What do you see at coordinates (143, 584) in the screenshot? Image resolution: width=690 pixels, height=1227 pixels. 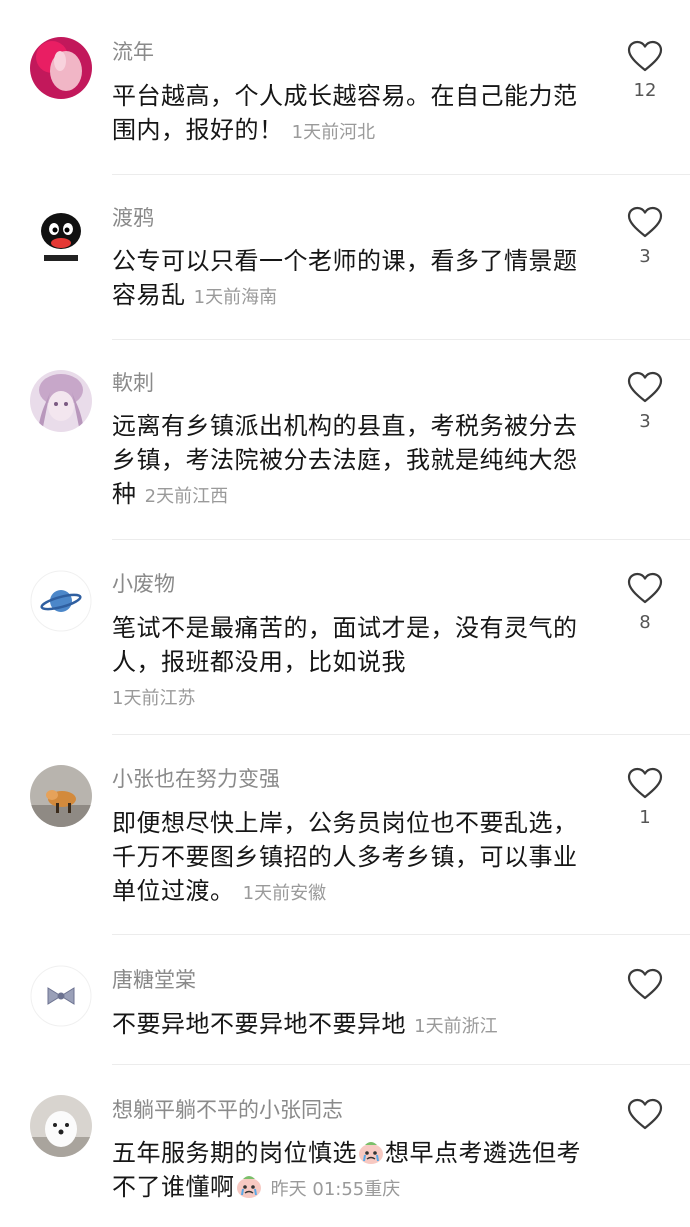 I see `username: 小废物` at bounding box center [143, 584].